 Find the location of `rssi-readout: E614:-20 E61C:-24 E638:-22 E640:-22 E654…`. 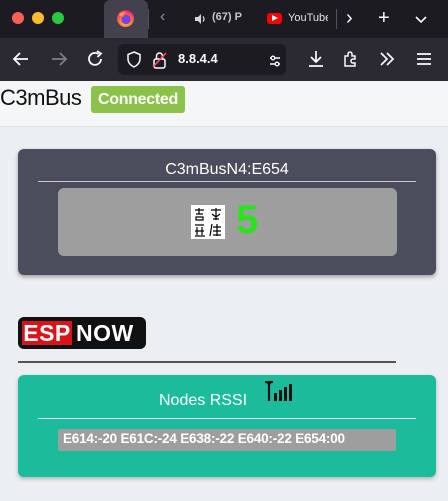

rssi-readout: E614:-20 E61C:-24 E638:-22 E640:-22 E654… is located at coordinates (204, 438).